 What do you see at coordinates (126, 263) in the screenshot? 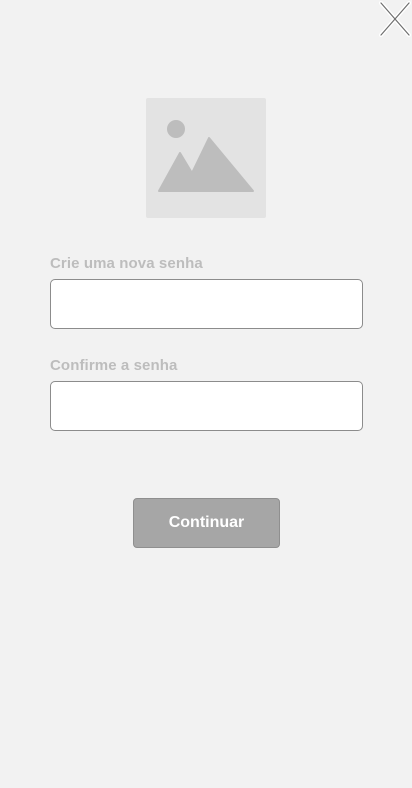
I see `new-password-label: Crie uma nova senha` at bounding box center [126, 263].